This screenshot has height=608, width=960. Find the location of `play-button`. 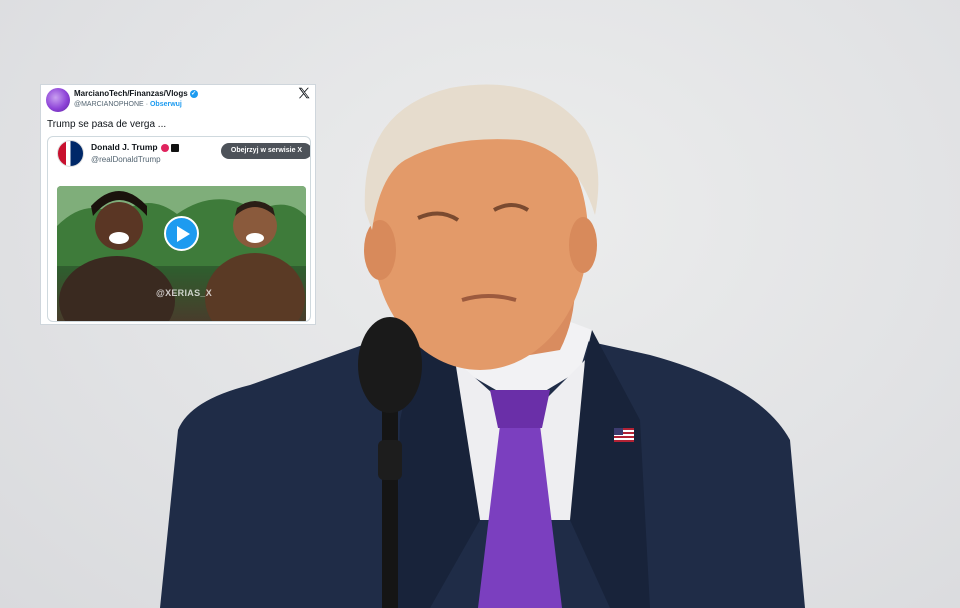

play-button is located at coordinates (181, 233).